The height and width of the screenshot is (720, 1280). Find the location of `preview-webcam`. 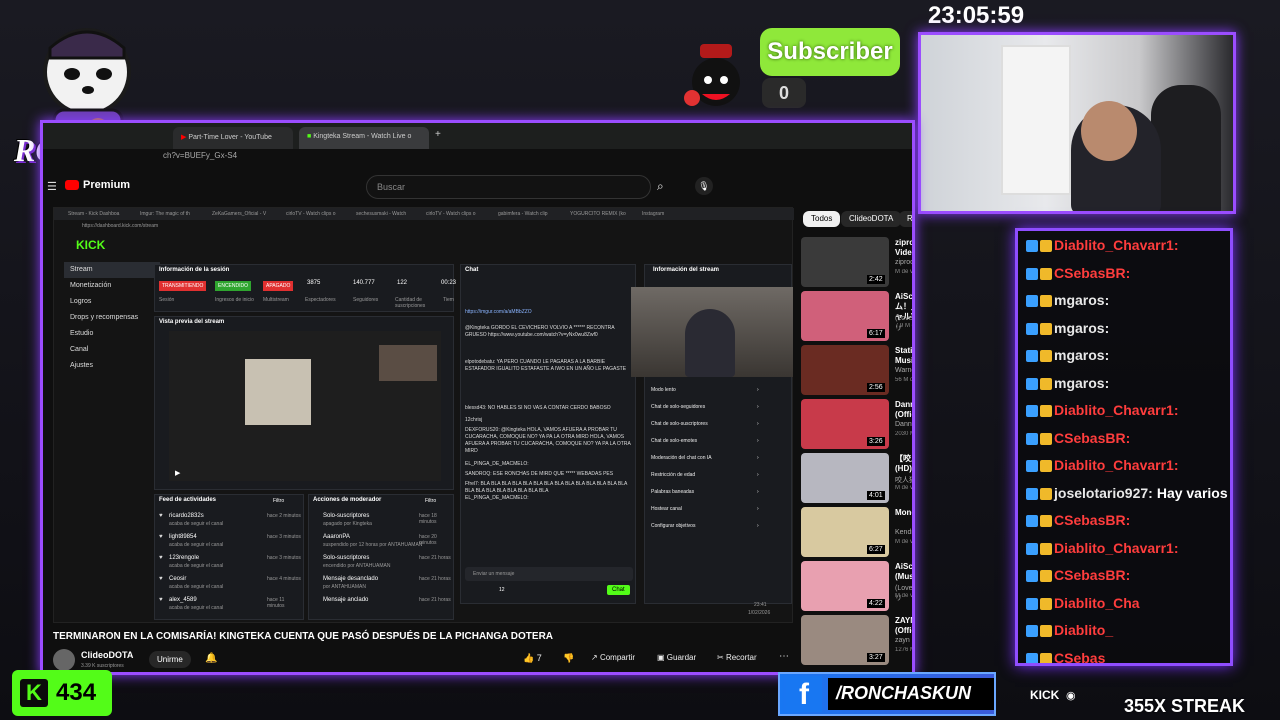

preview-webcam is located at coordinates (408, 363).